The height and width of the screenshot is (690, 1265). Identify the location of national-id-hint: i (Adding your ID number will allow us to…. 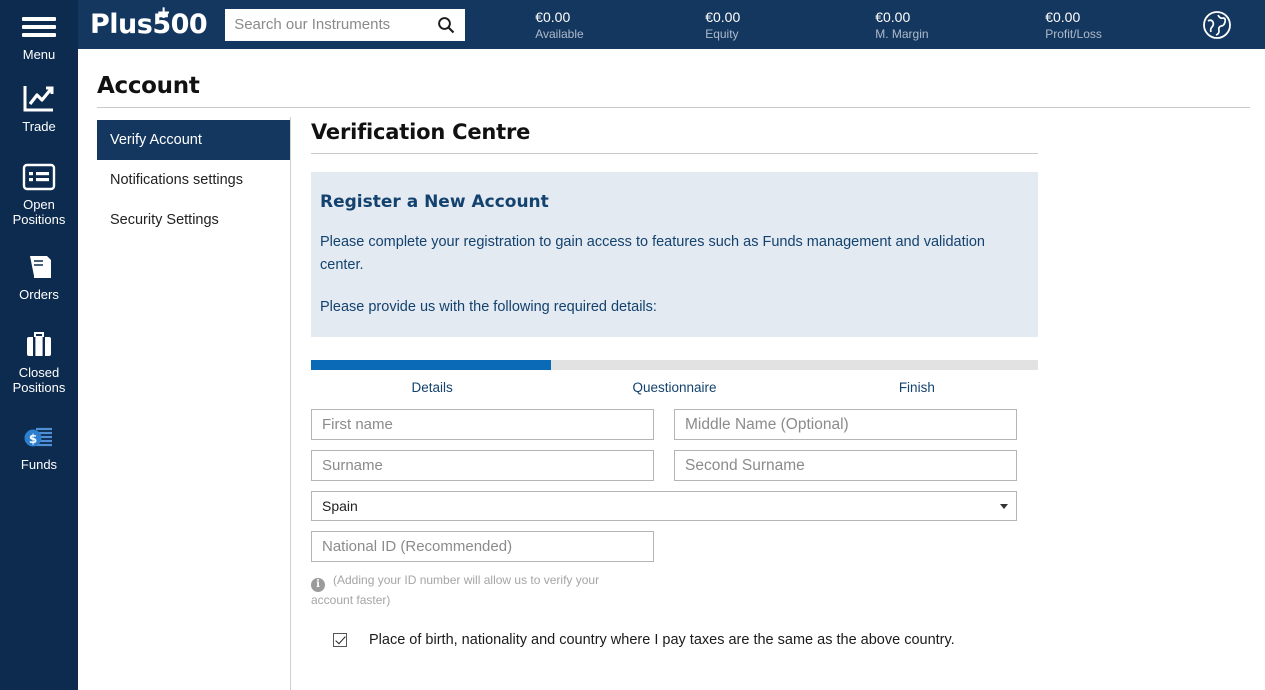
(471, 590).